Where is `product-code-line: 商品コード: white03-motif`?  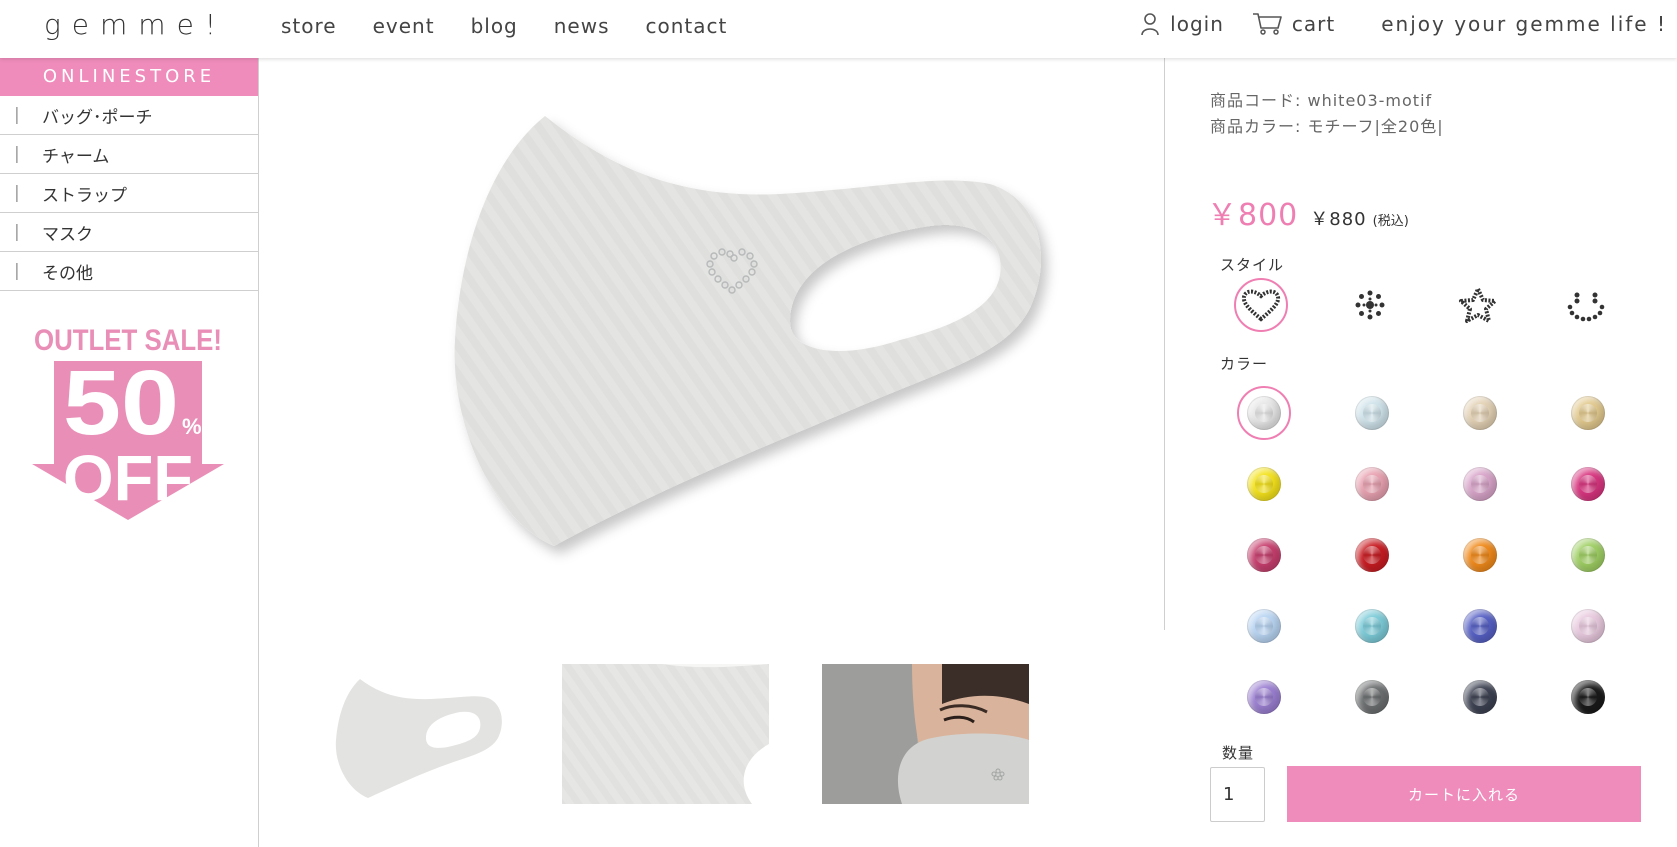
product-code-line: 商品コード: white03-motif is located at coordinates (1430, 101).